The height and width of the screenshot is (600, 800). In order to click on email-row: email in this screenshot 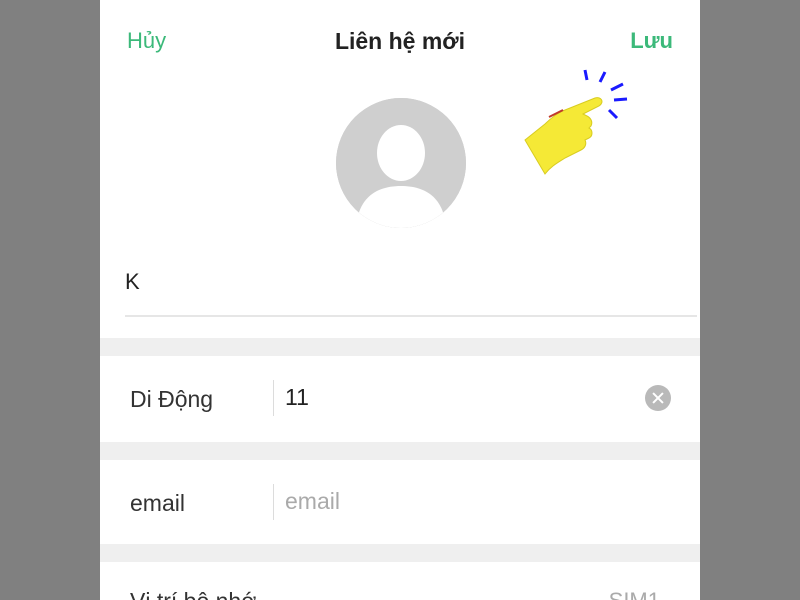, I will do `click(400, 502)`.